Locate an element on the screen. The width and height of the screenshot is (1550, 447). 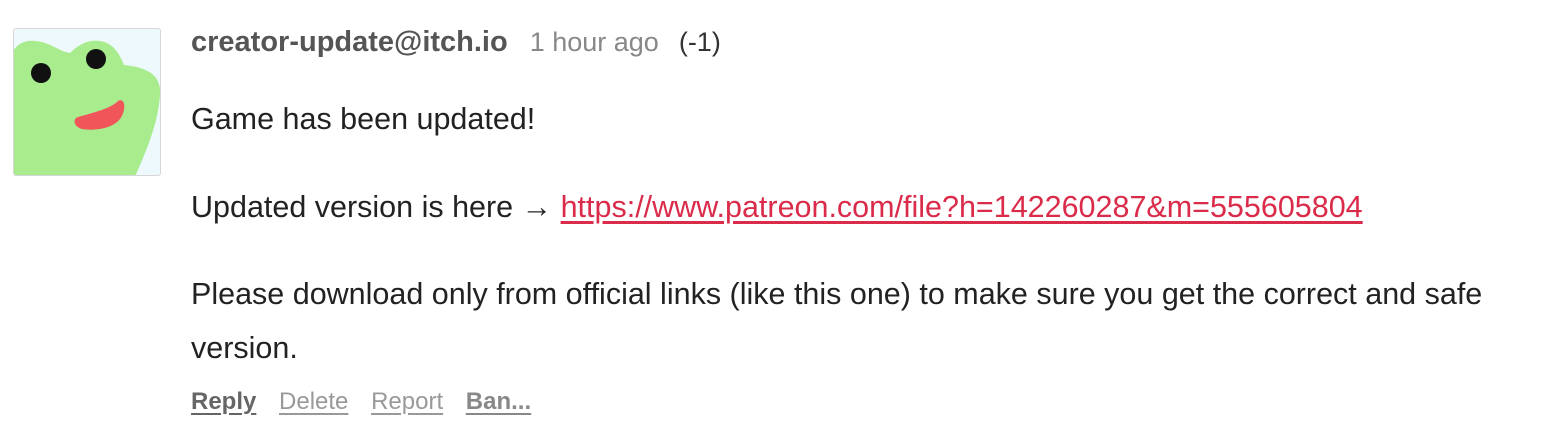
reply-button: Reply is located at coordinates (223, 401).